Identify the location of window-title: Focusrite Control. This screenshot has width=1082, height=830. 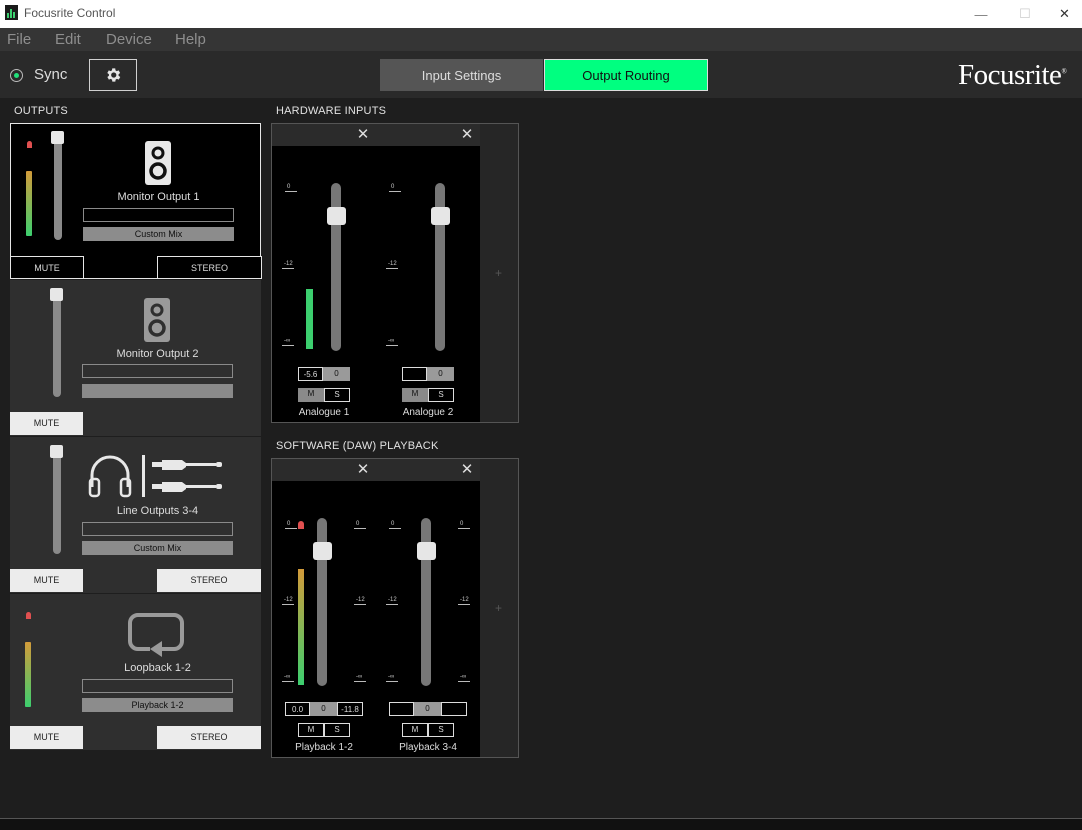
(70, 13).